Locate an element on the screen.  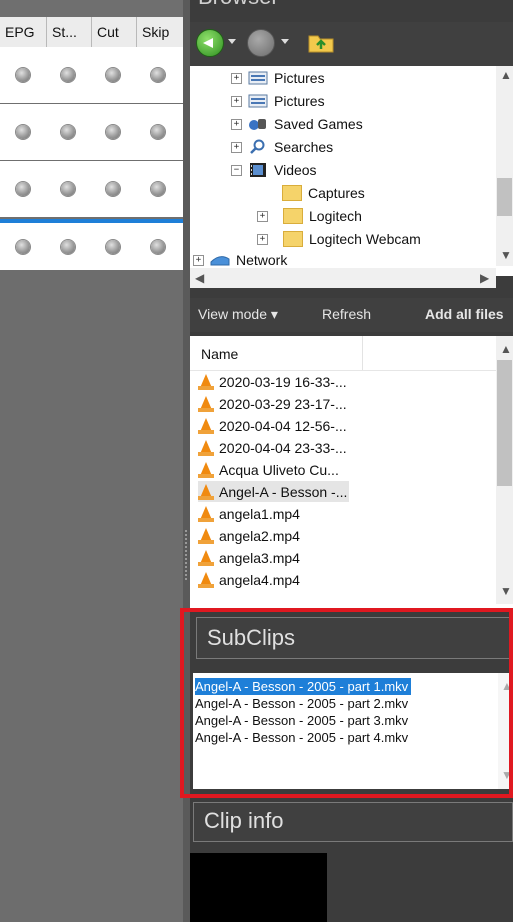
collapse-icon: − is located at coordinates (236, 170).